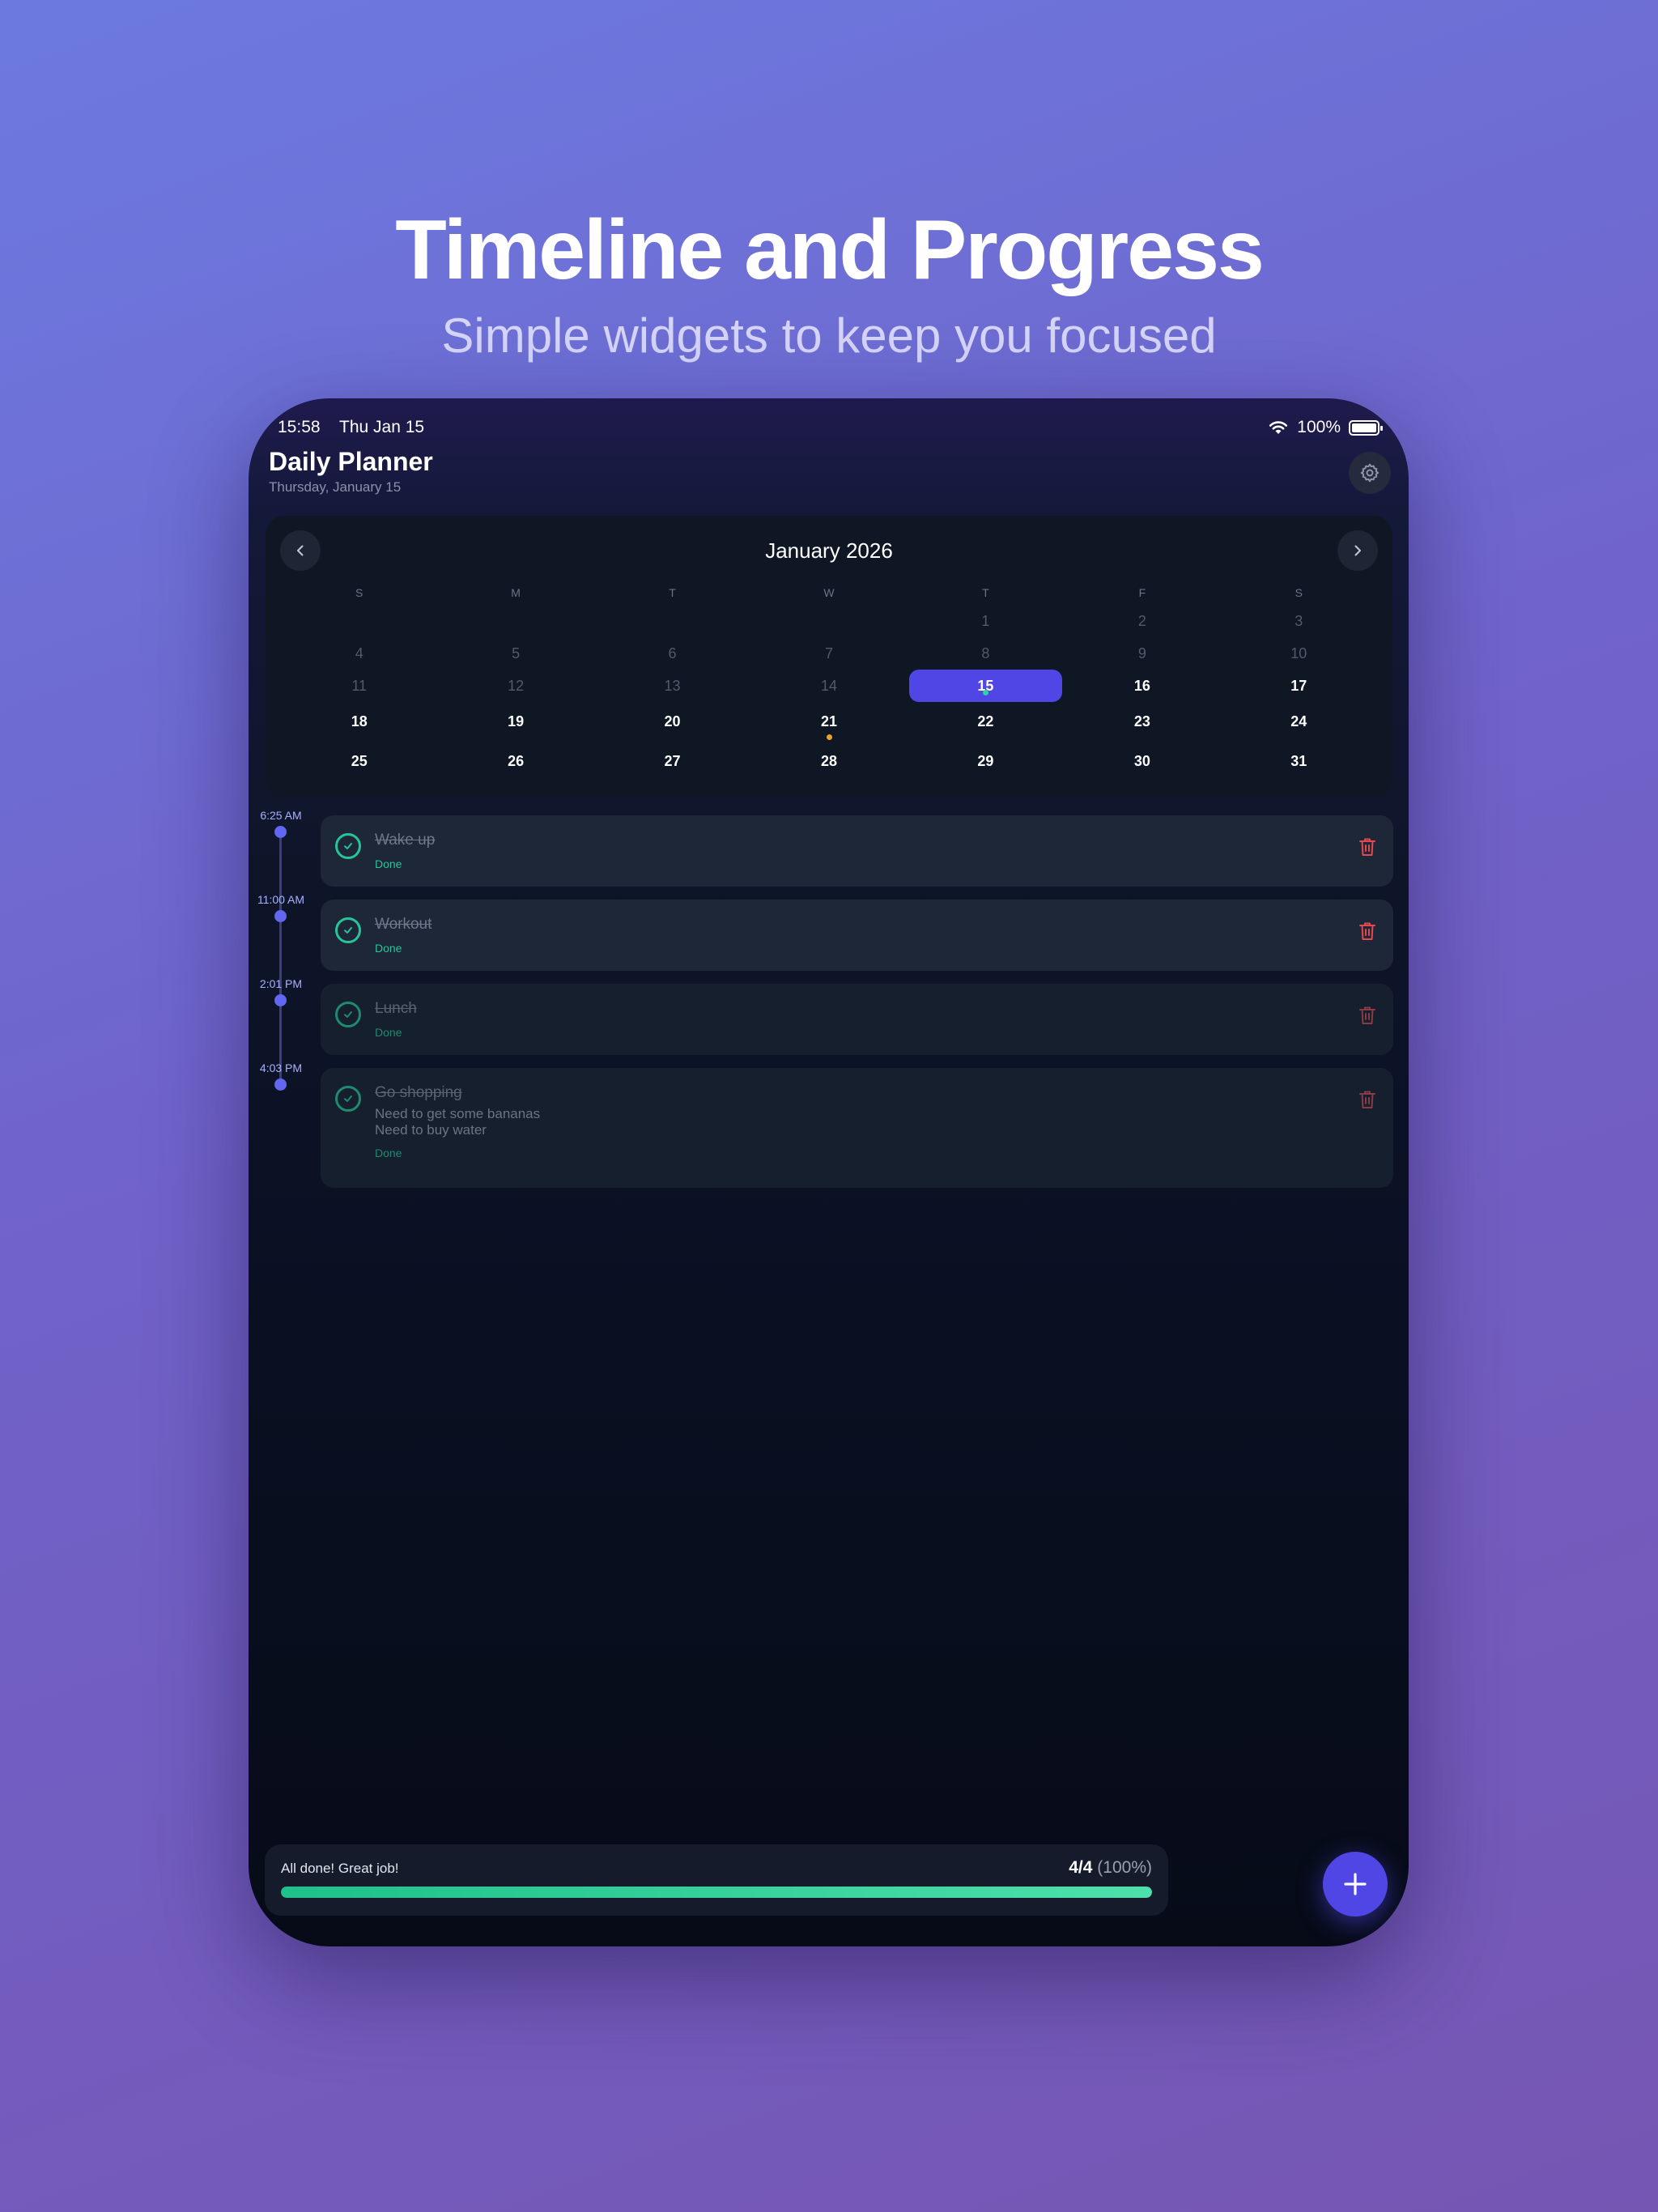 The width and height of the screenshot is (1658, 2212). I want to click on calendar-day-number: 11, so click(359, 686).